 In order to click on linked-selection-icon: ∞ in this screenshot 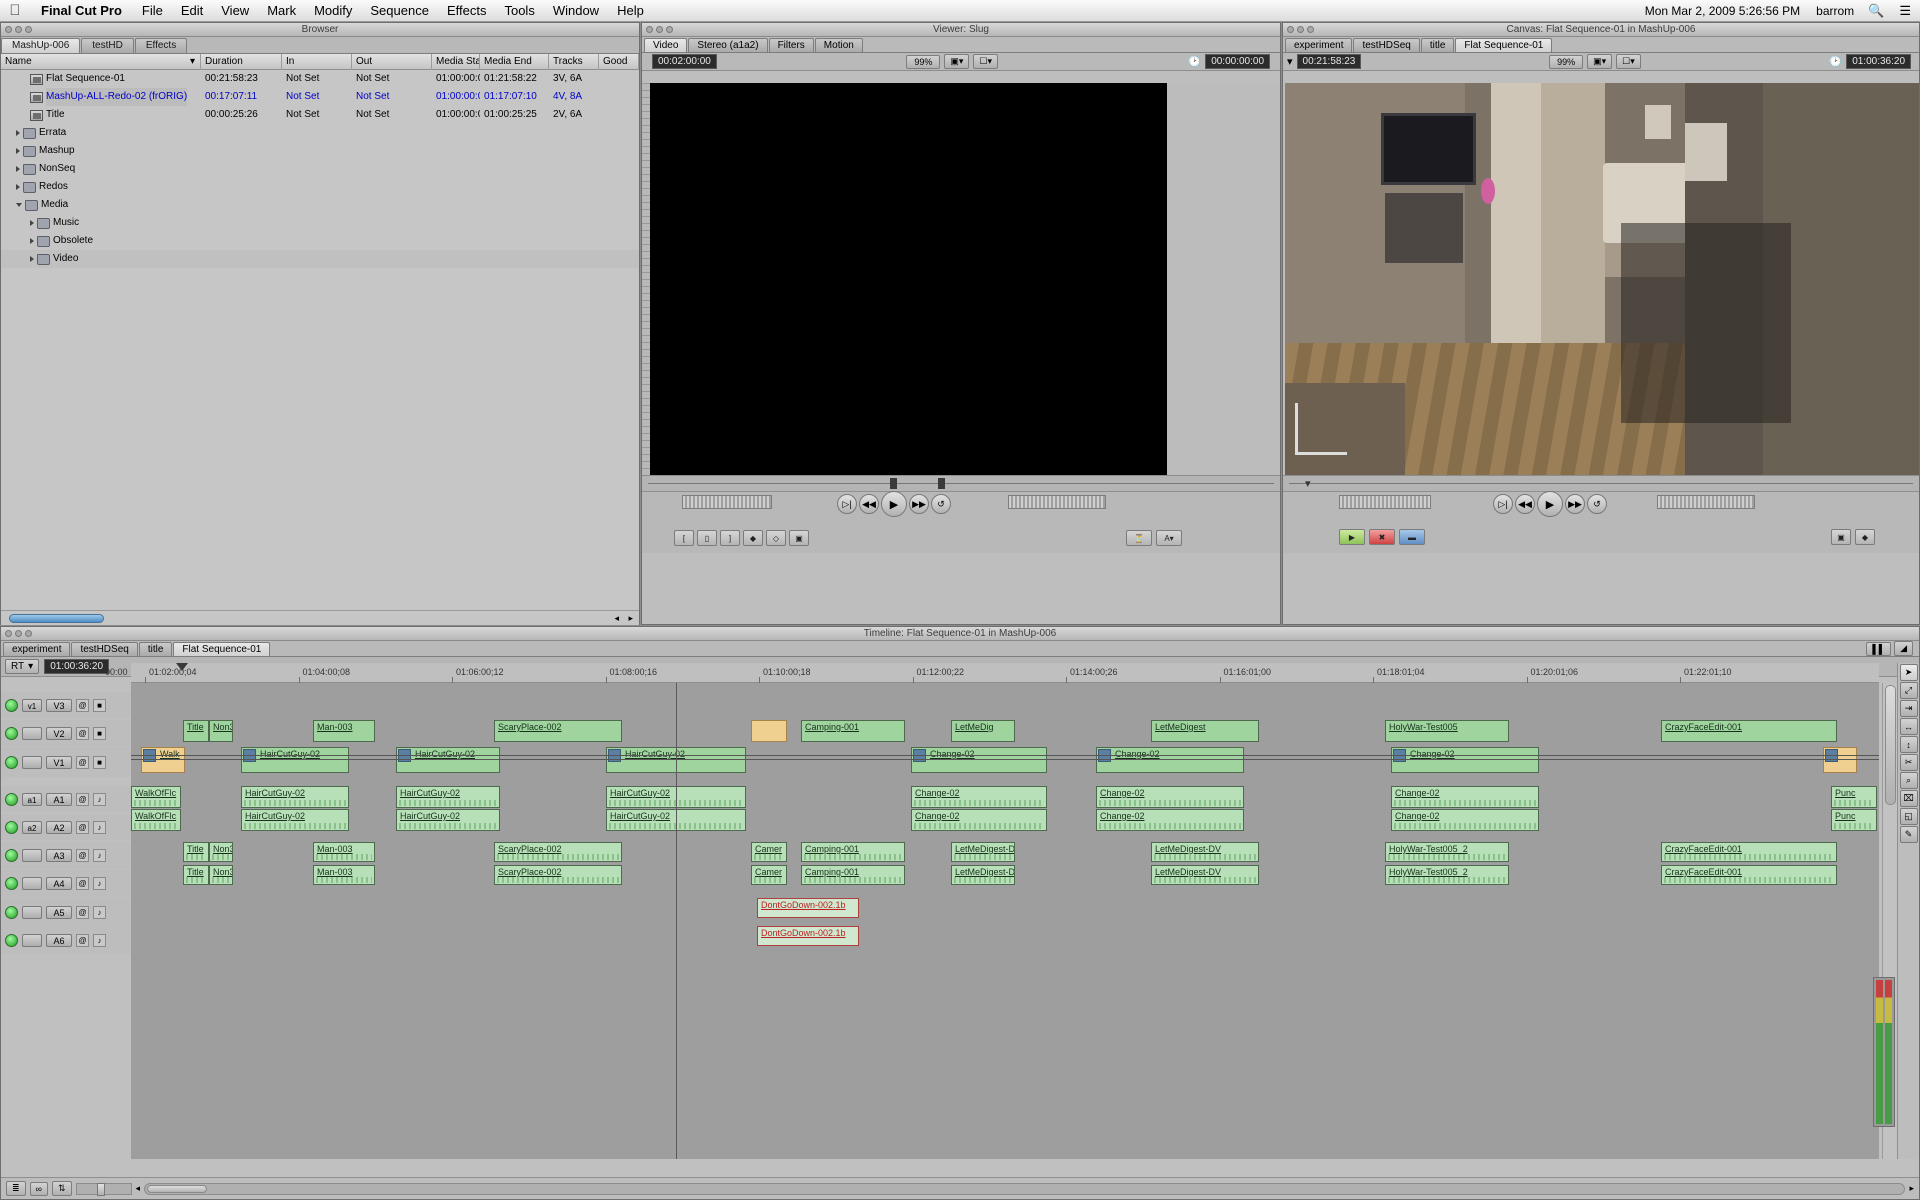, I will do `click(38, 1188)`.